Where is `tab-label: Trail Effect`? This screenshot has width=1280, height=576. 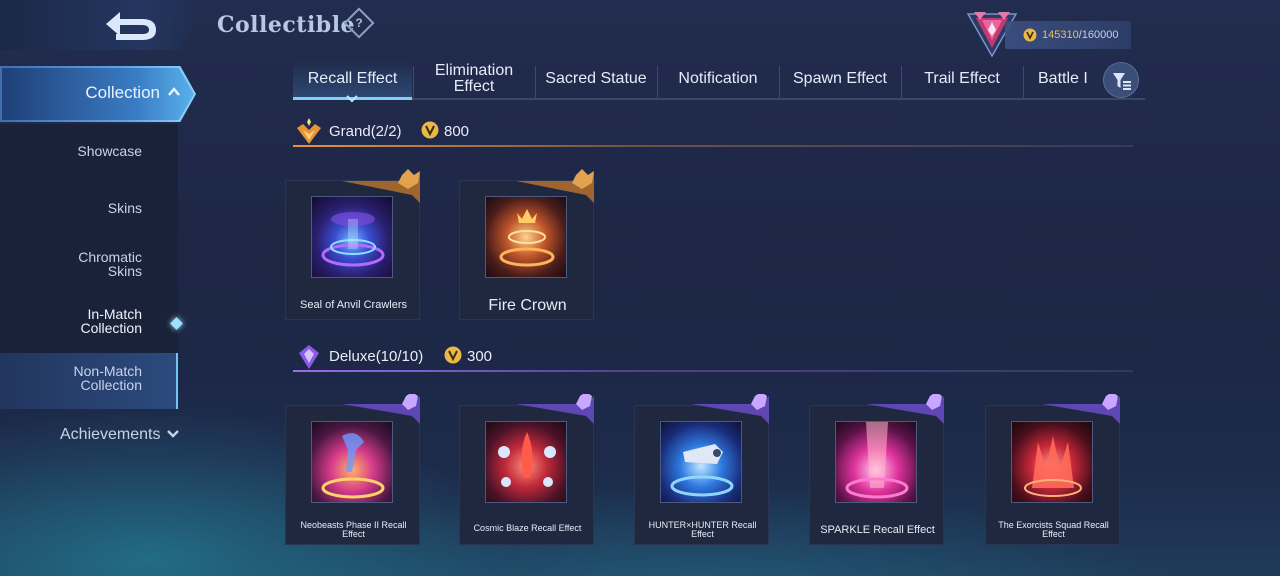
tab-label: Trail Effect is located at coordinates (962, 78).